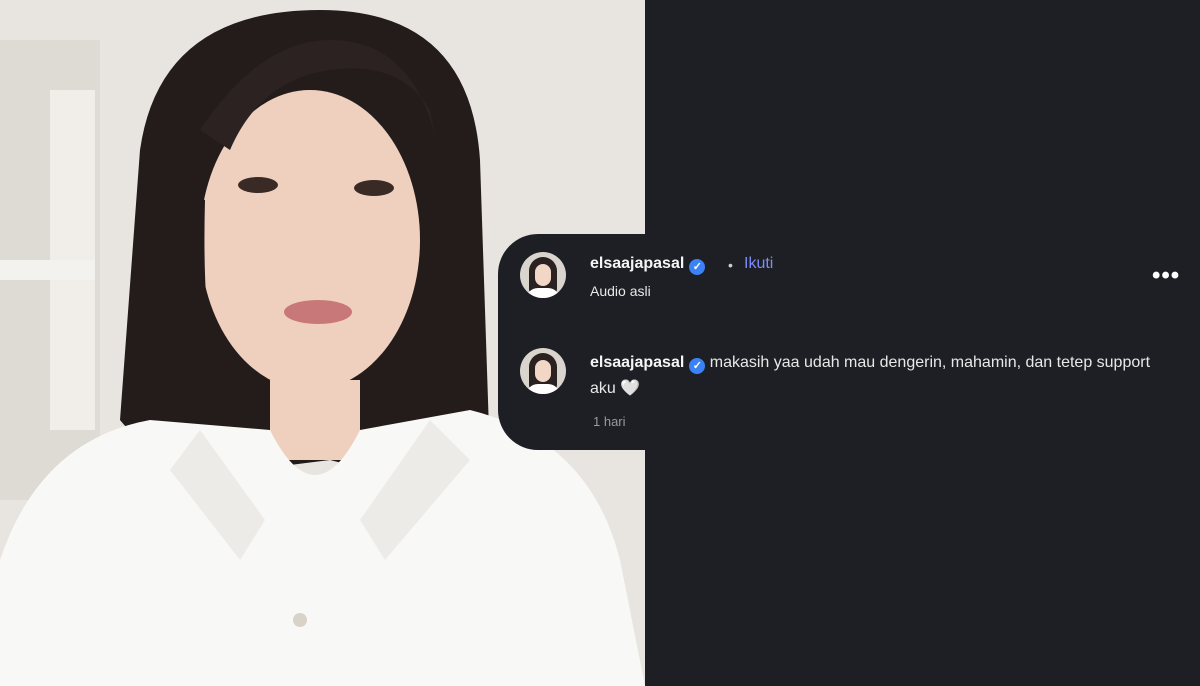  Describe the element at coordinates (609, 421) in the screenshot. I see `comment-timestamp: 1 hari` at that location.